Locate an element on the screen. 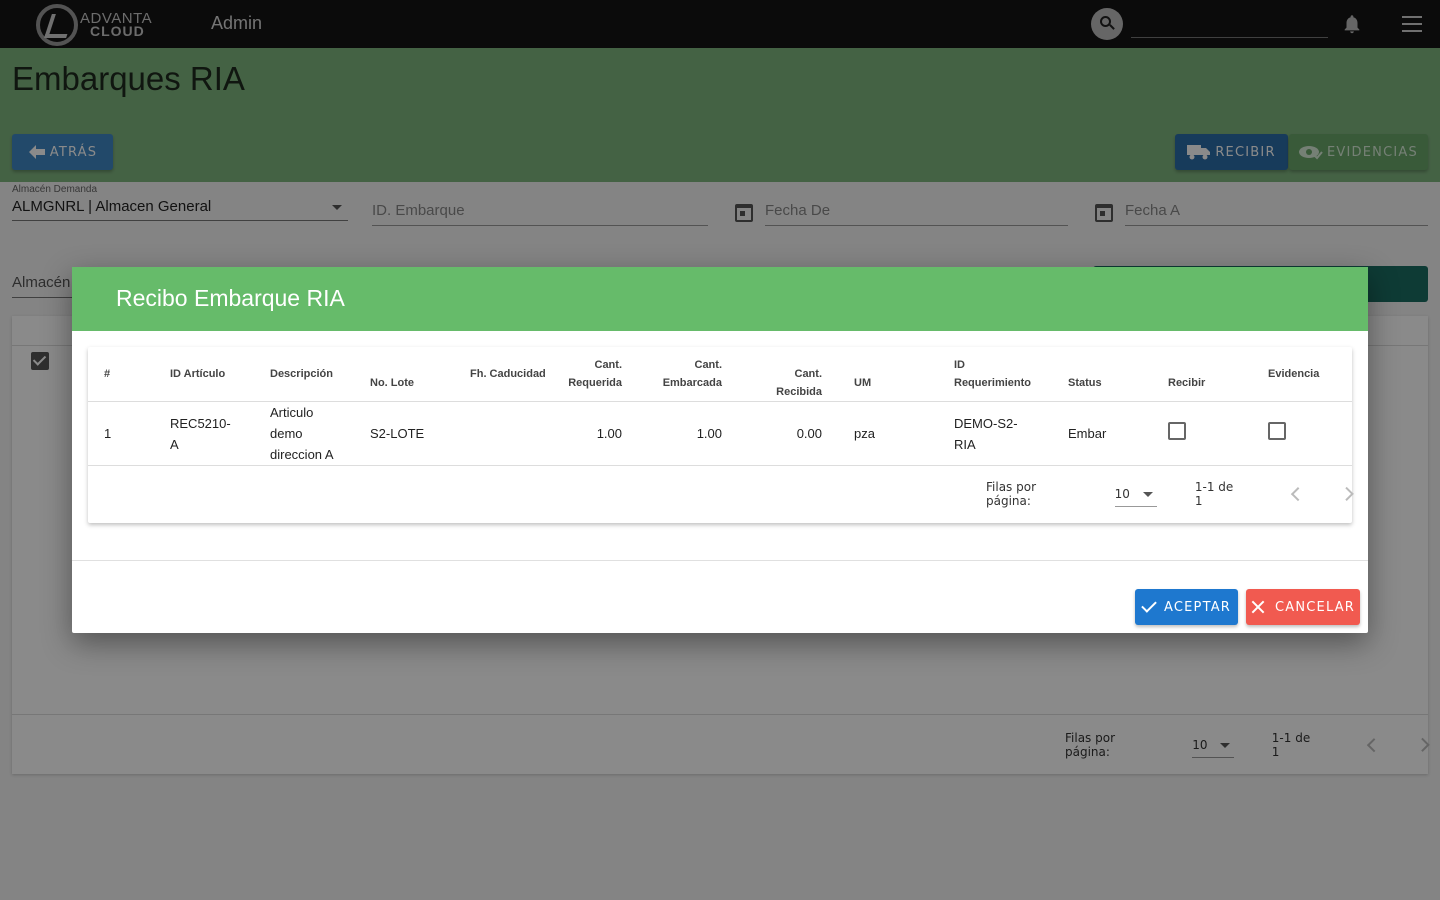 This screenshot has width=1440, height=900. dialog-title: Recibo Embarque RIA is located at coordinates (230, 298).